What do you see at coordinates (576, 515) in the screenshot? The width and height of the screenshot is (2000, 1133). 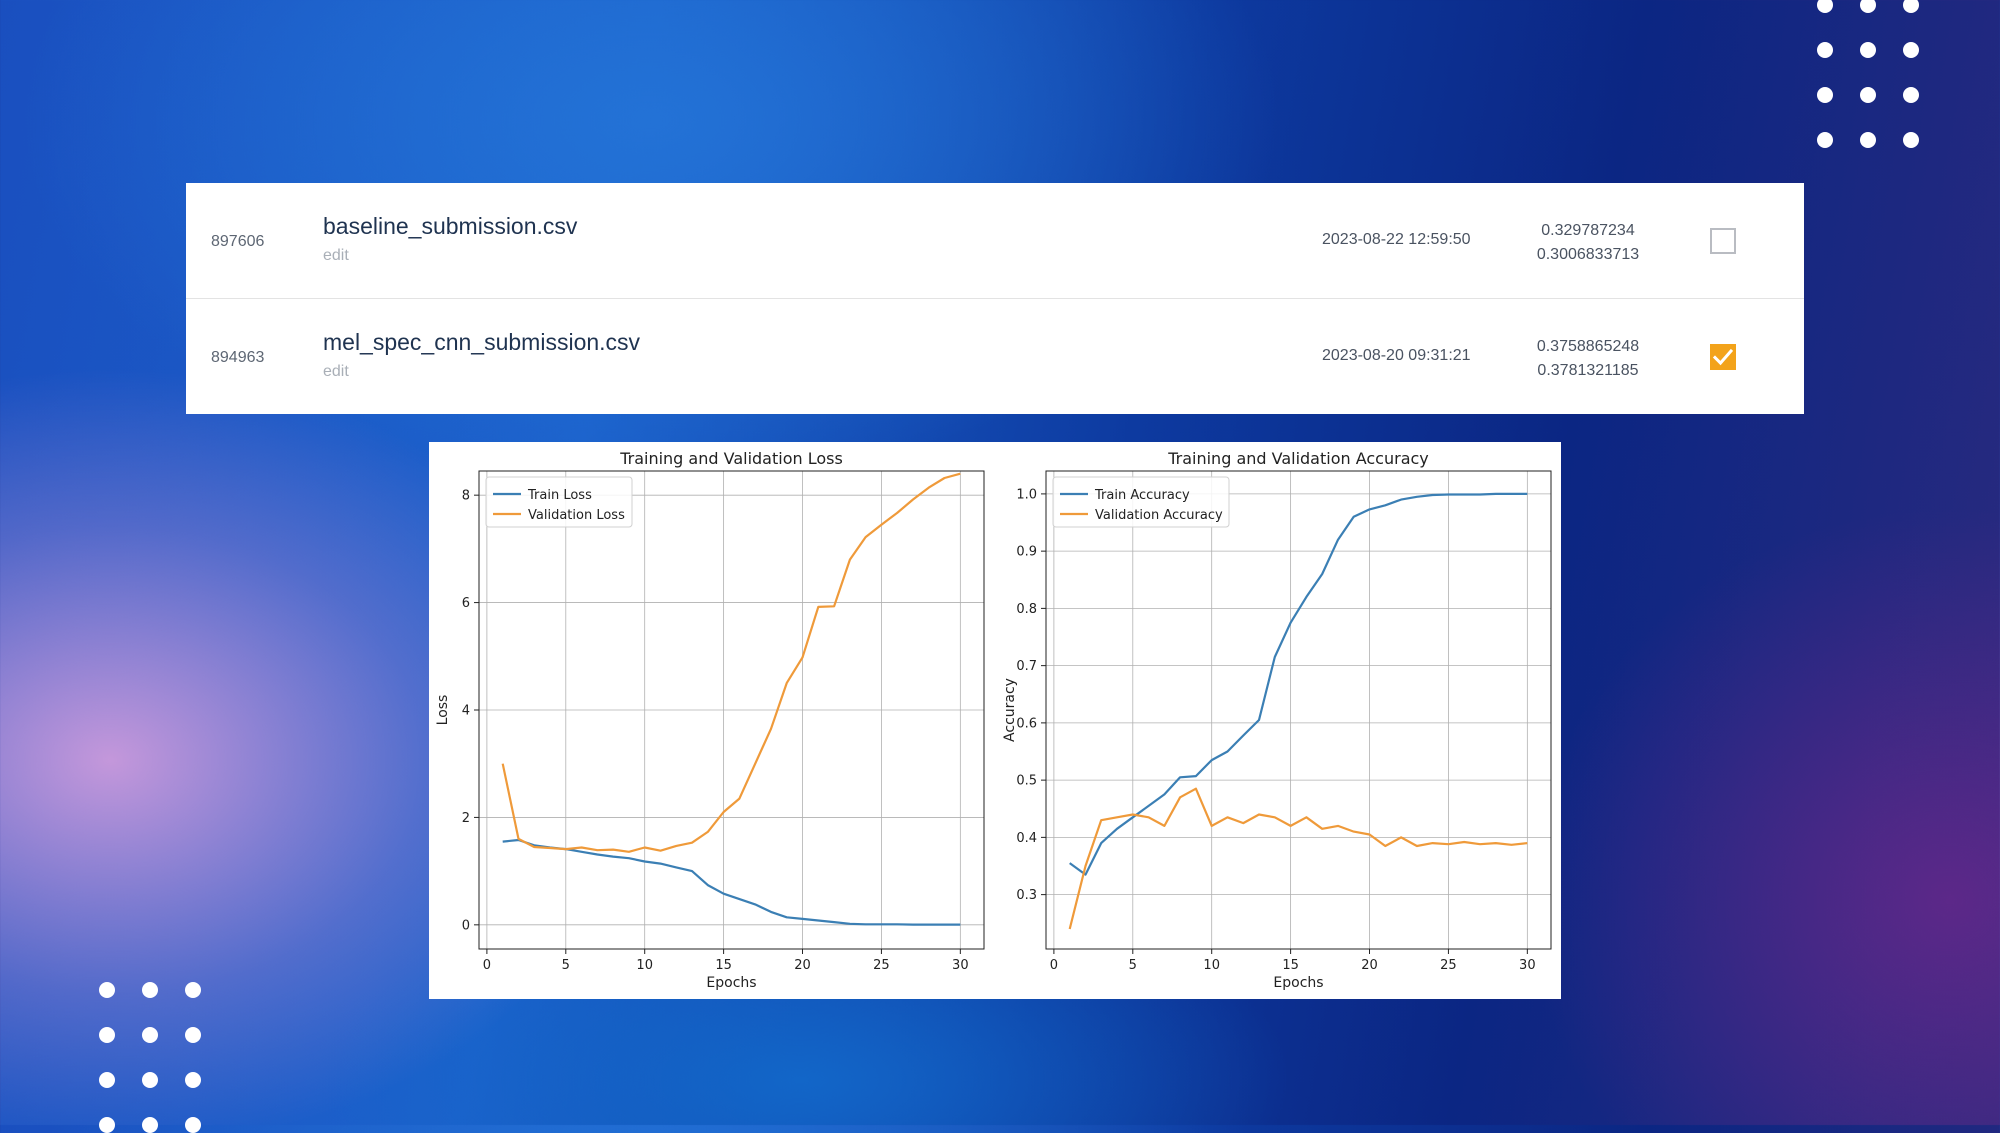 I see `legend-label: Validation Loss` at bounding box center [576, 515].